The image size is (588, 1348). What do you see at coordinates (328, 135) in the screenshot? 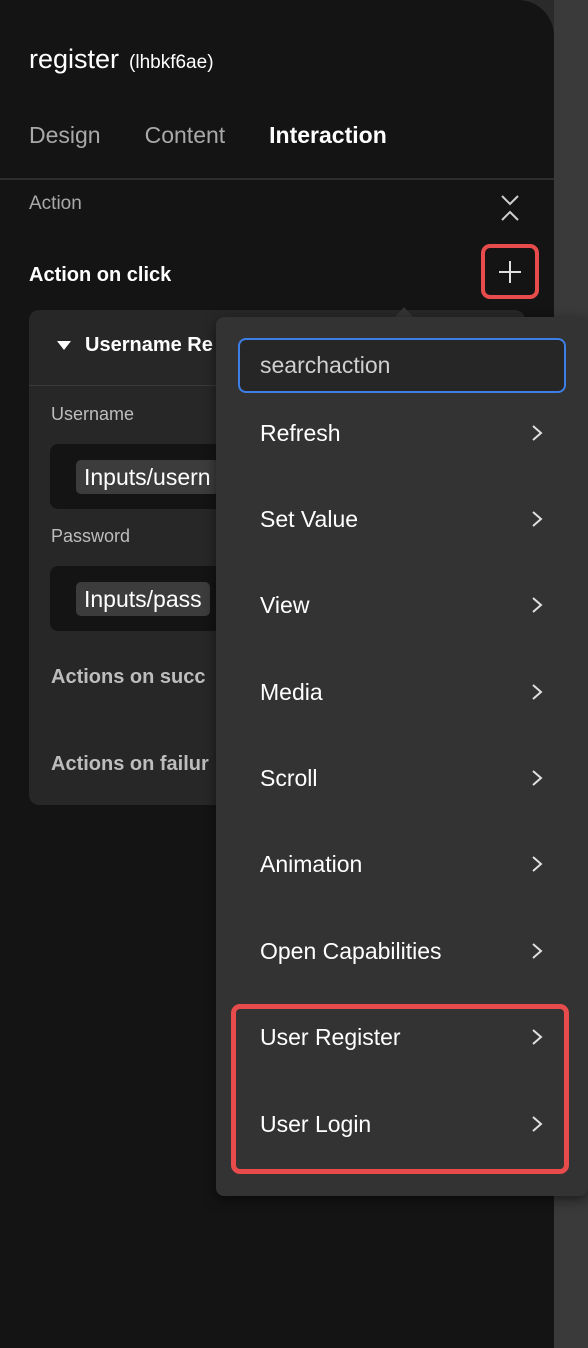
I see `tab-interaction: Interaction` at bounding box center [328, 135].